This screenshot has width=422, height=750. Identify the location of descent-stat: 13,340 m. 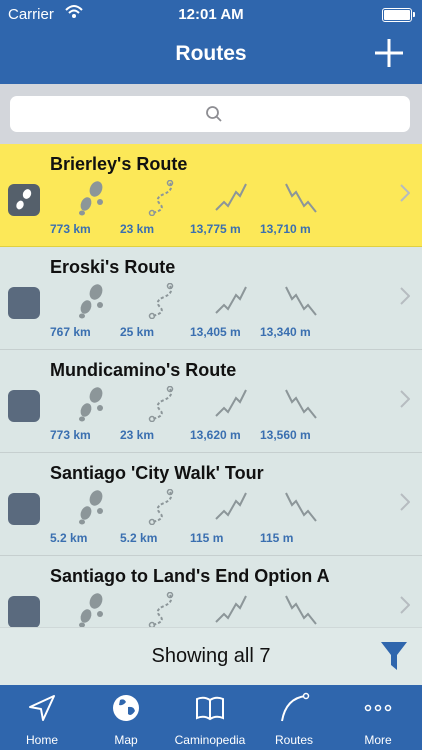
(300, 311).